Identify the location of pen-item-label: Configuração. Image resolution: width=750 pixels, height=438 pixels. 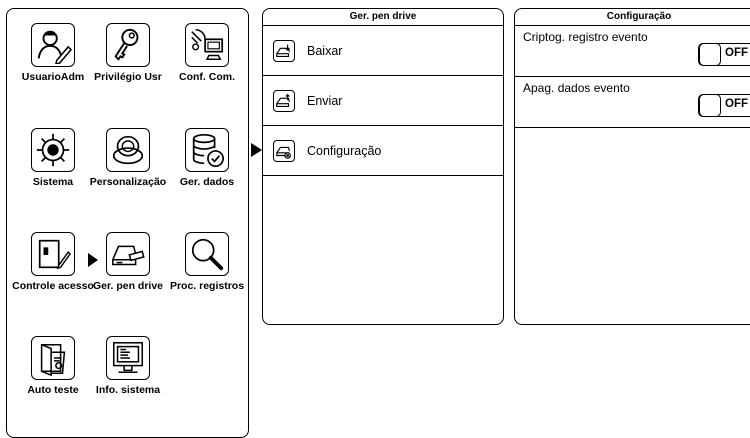
(344, 150).